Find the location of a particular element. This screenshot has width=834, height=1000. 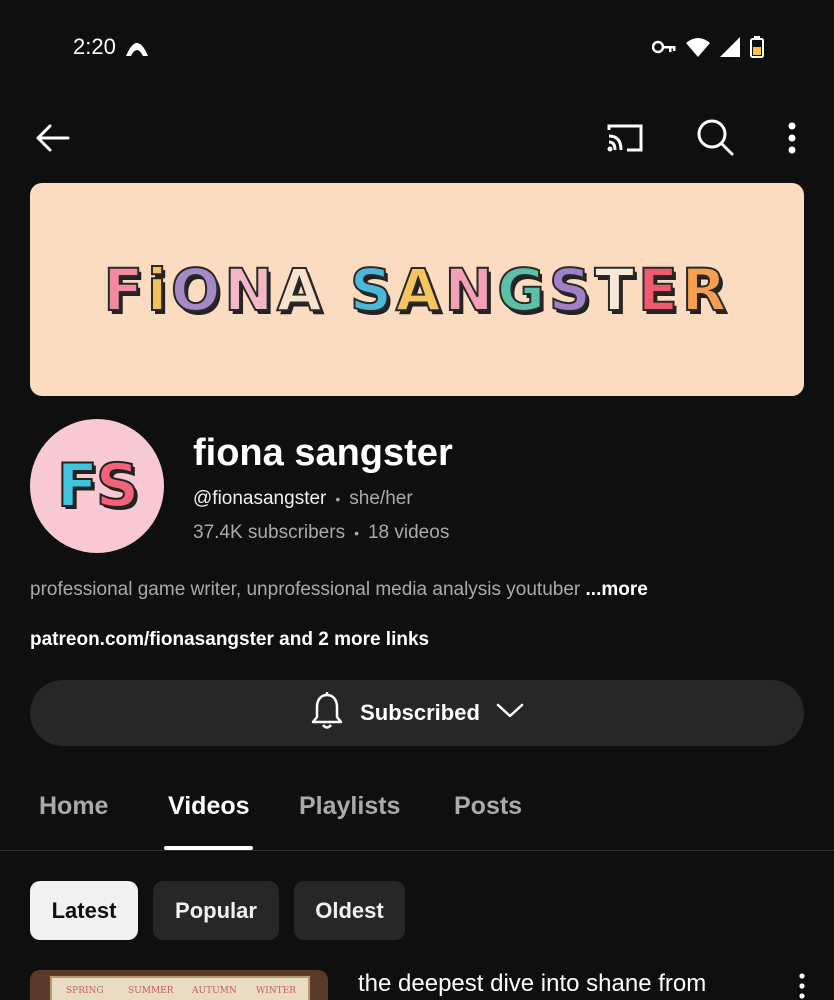

cell-signal-icon is located at coordinates (730, 49).